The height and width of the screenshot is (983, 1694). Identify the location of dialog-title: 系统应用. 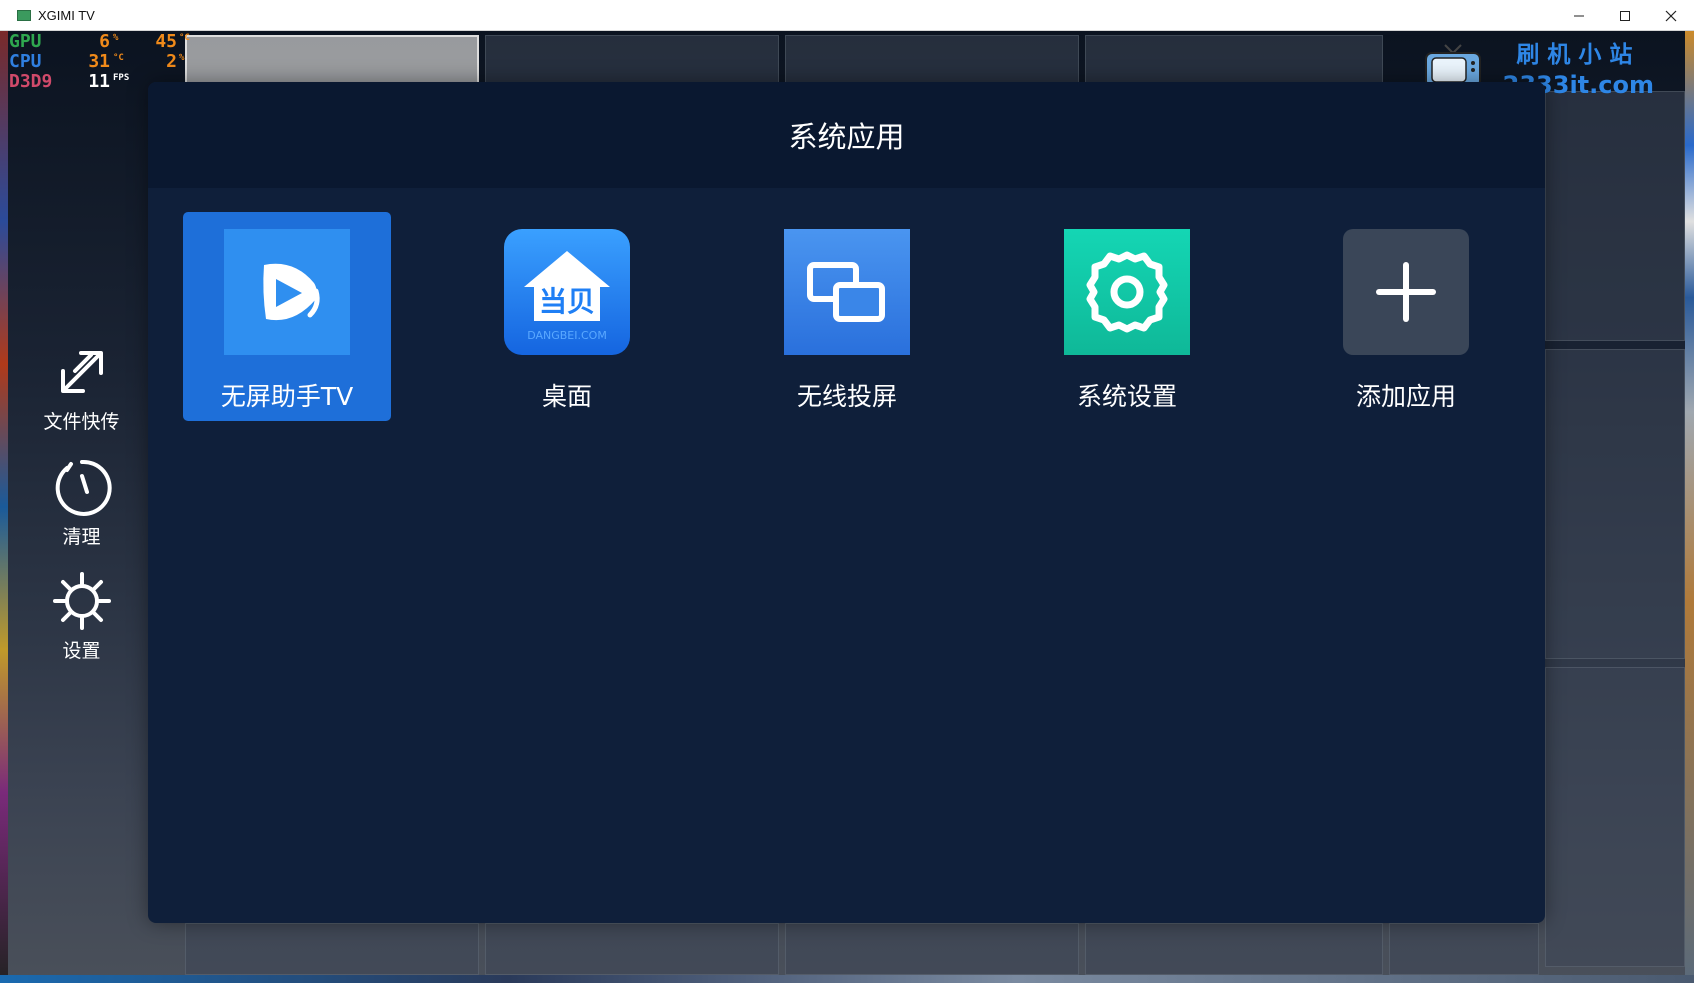
(846, 137).